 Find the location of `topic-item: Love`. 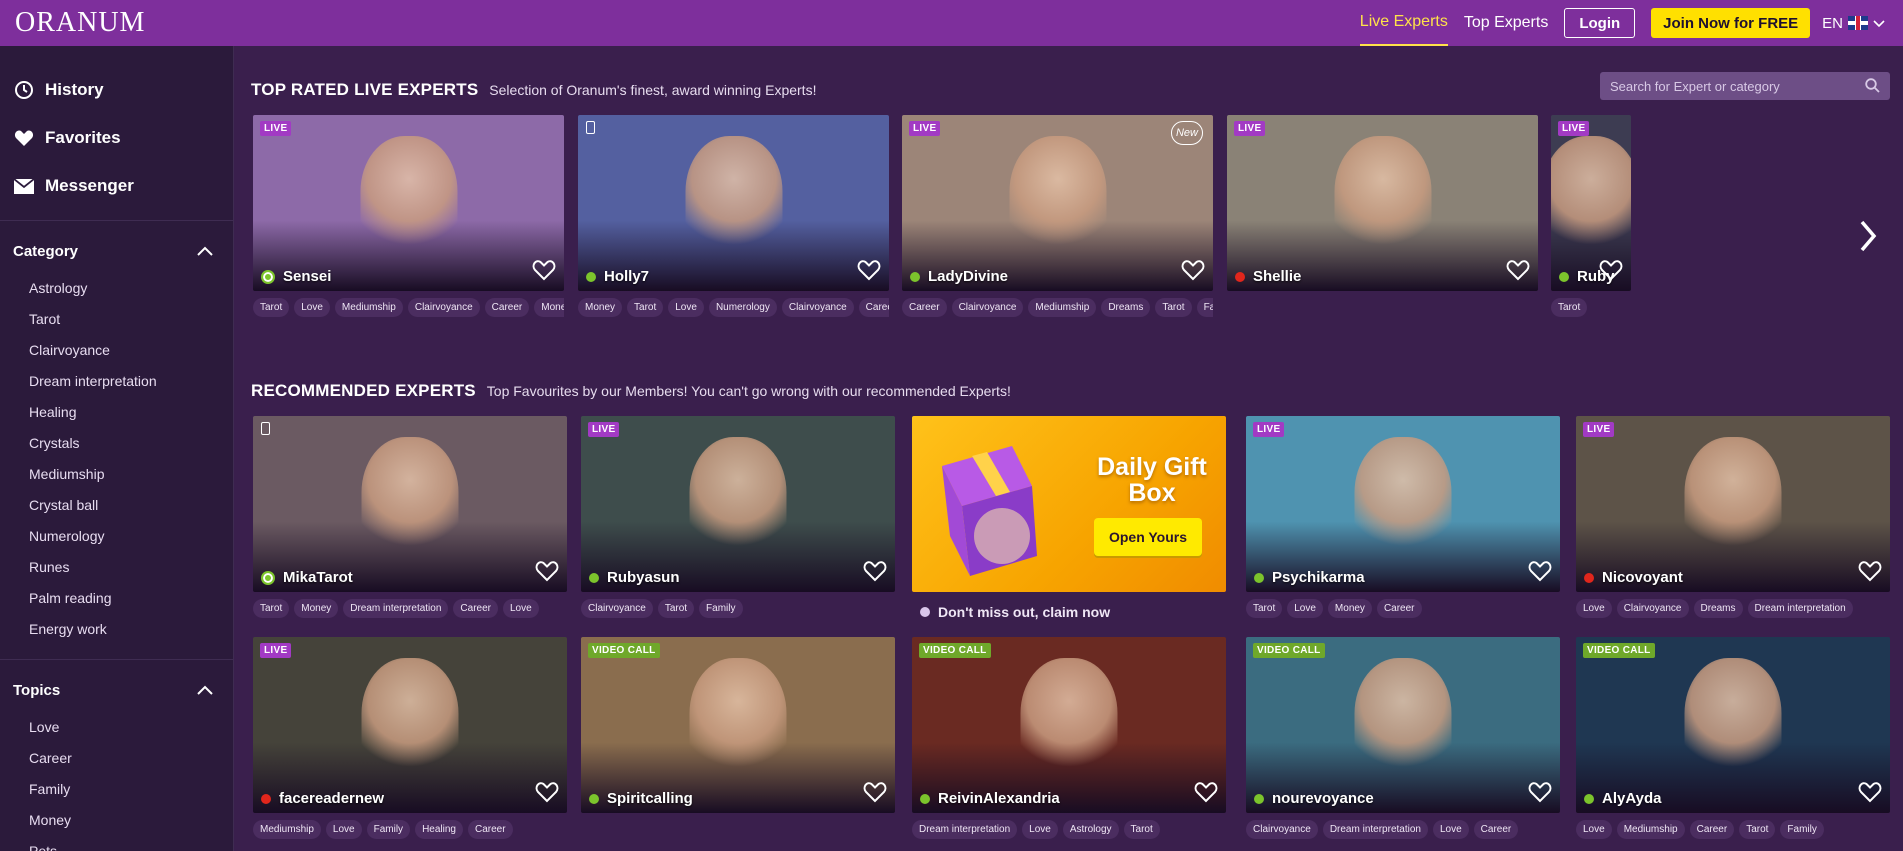

topic-item: Love is located at coordinates (116, 727).